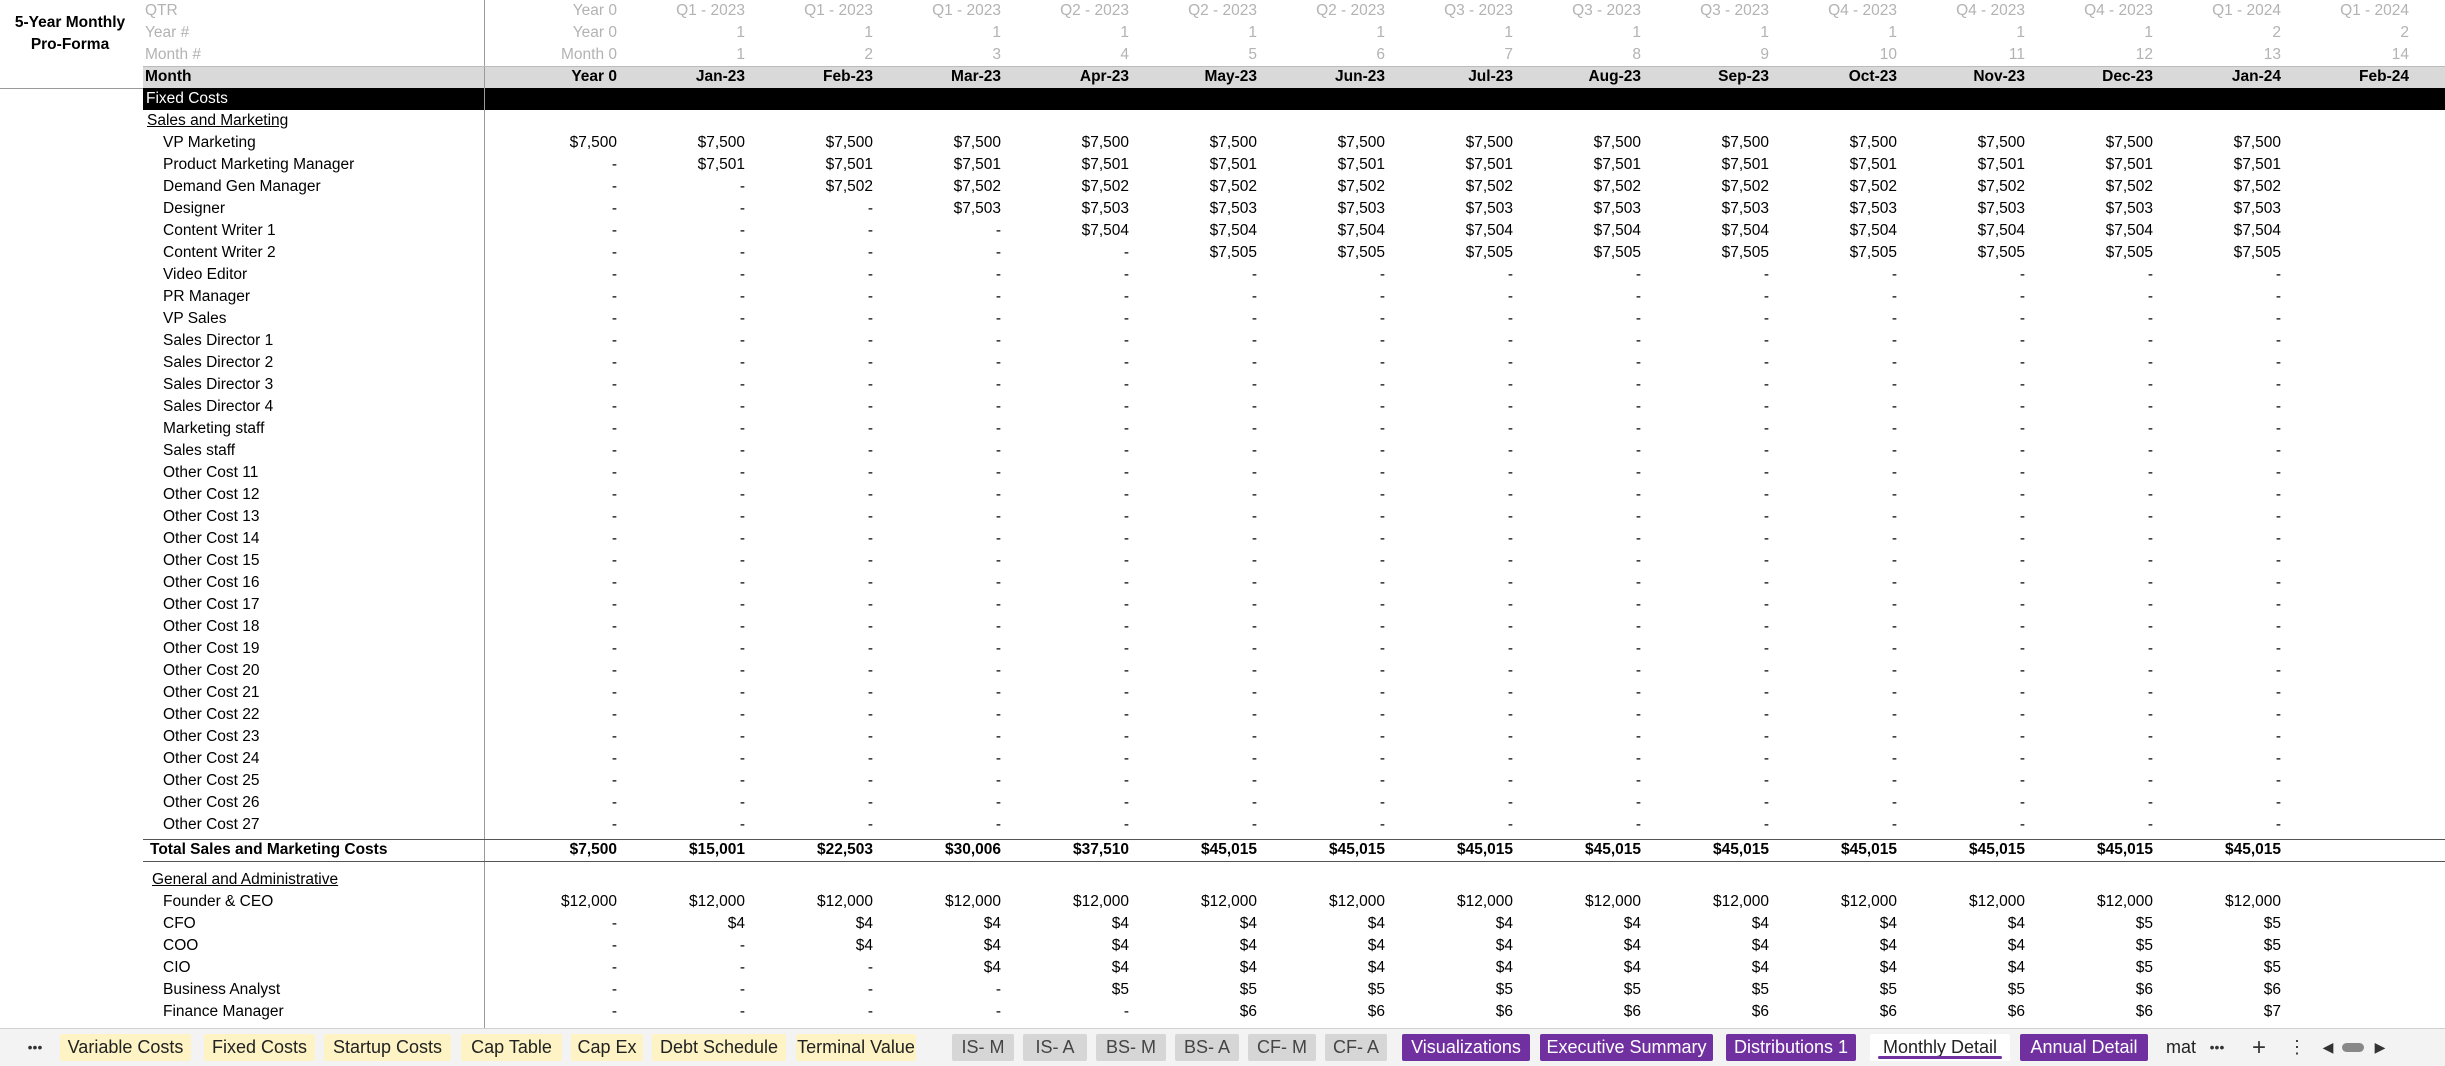 This screenshot has height=1066, width=2445. What do you see at coordinates (1466, 1047) in the screenshot?
I see `sheet-tab: Visualizations` at bounding box center [1466, 1047].